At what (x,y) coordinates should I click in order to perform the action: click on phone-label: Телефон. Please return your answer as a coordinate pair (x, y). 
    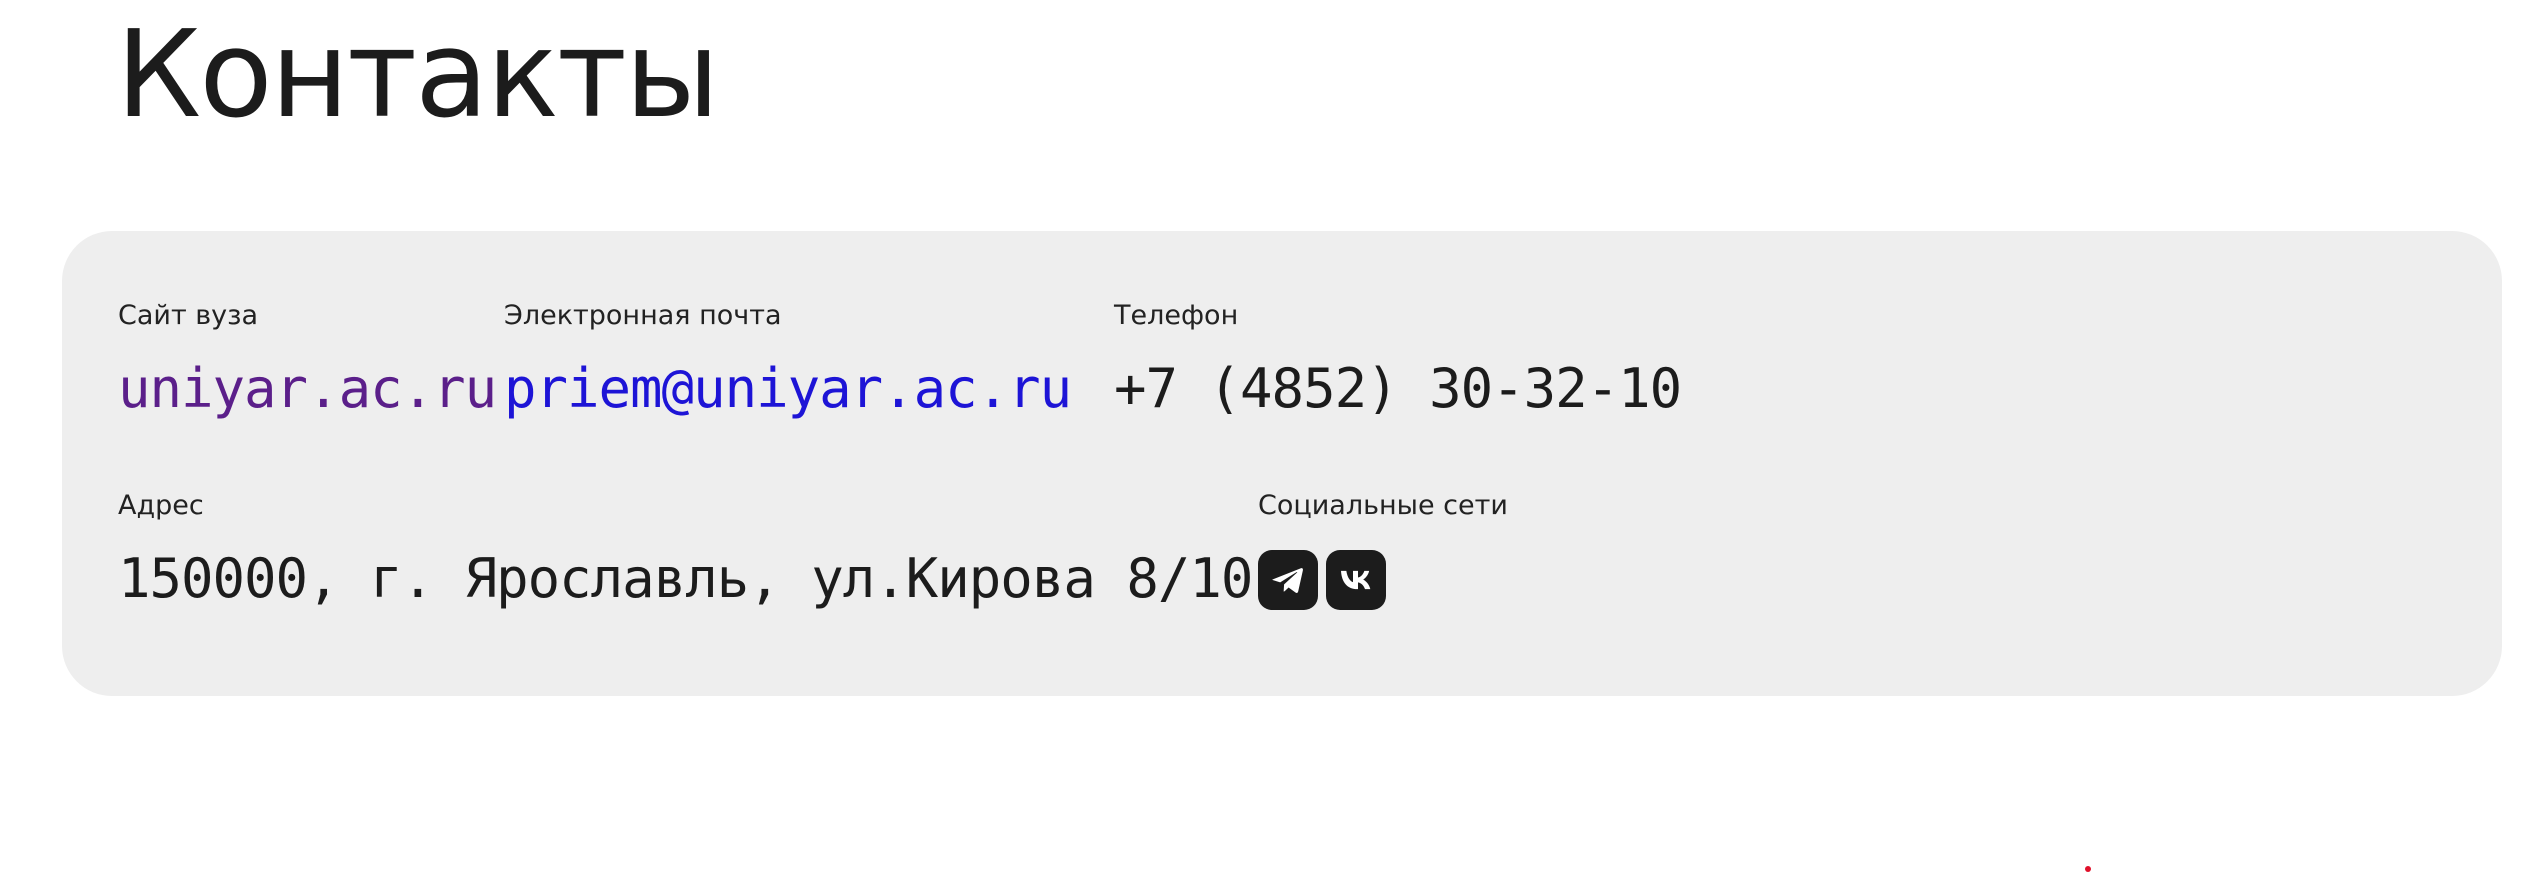
    Looking at the image, I should click on (1176, 315).